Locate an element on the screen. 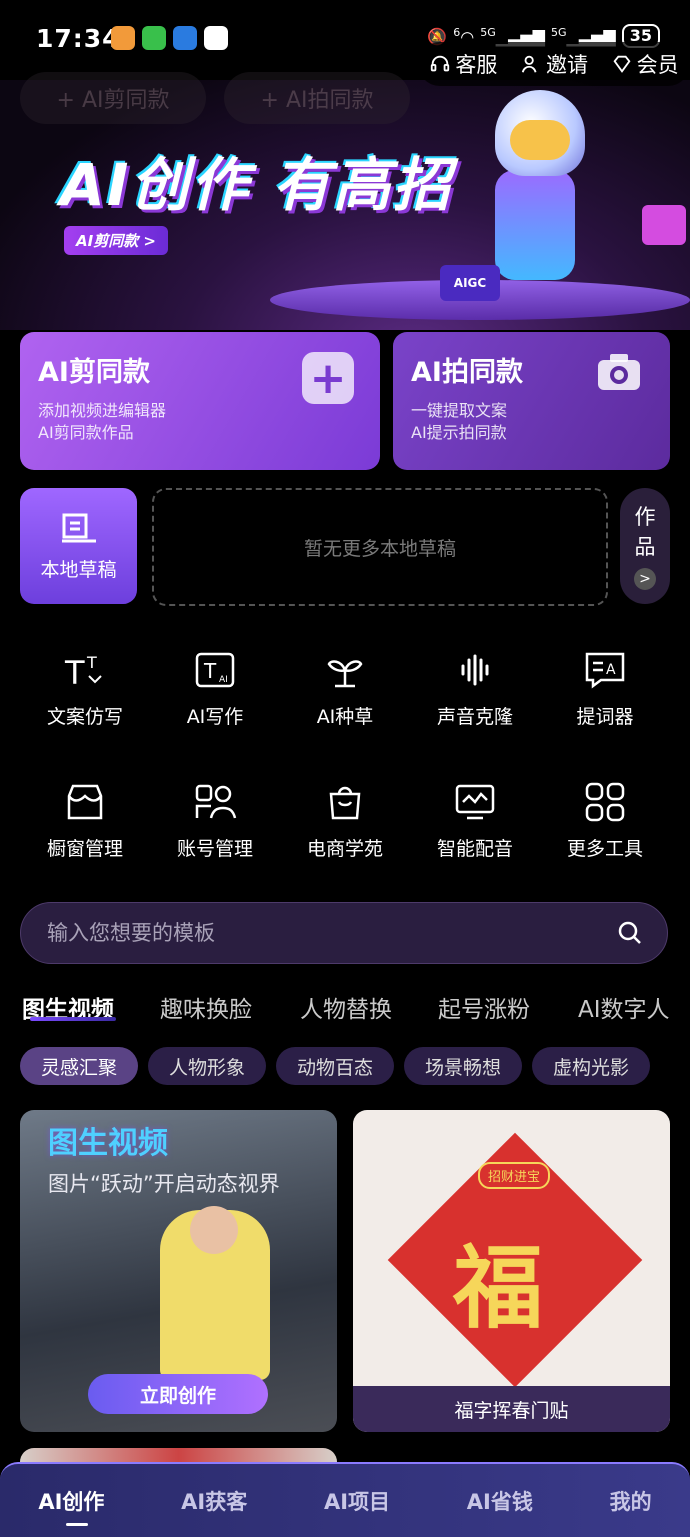 The height and width of the screenshot is (1537, 690). account-icon is located at coordinates (216, 801).